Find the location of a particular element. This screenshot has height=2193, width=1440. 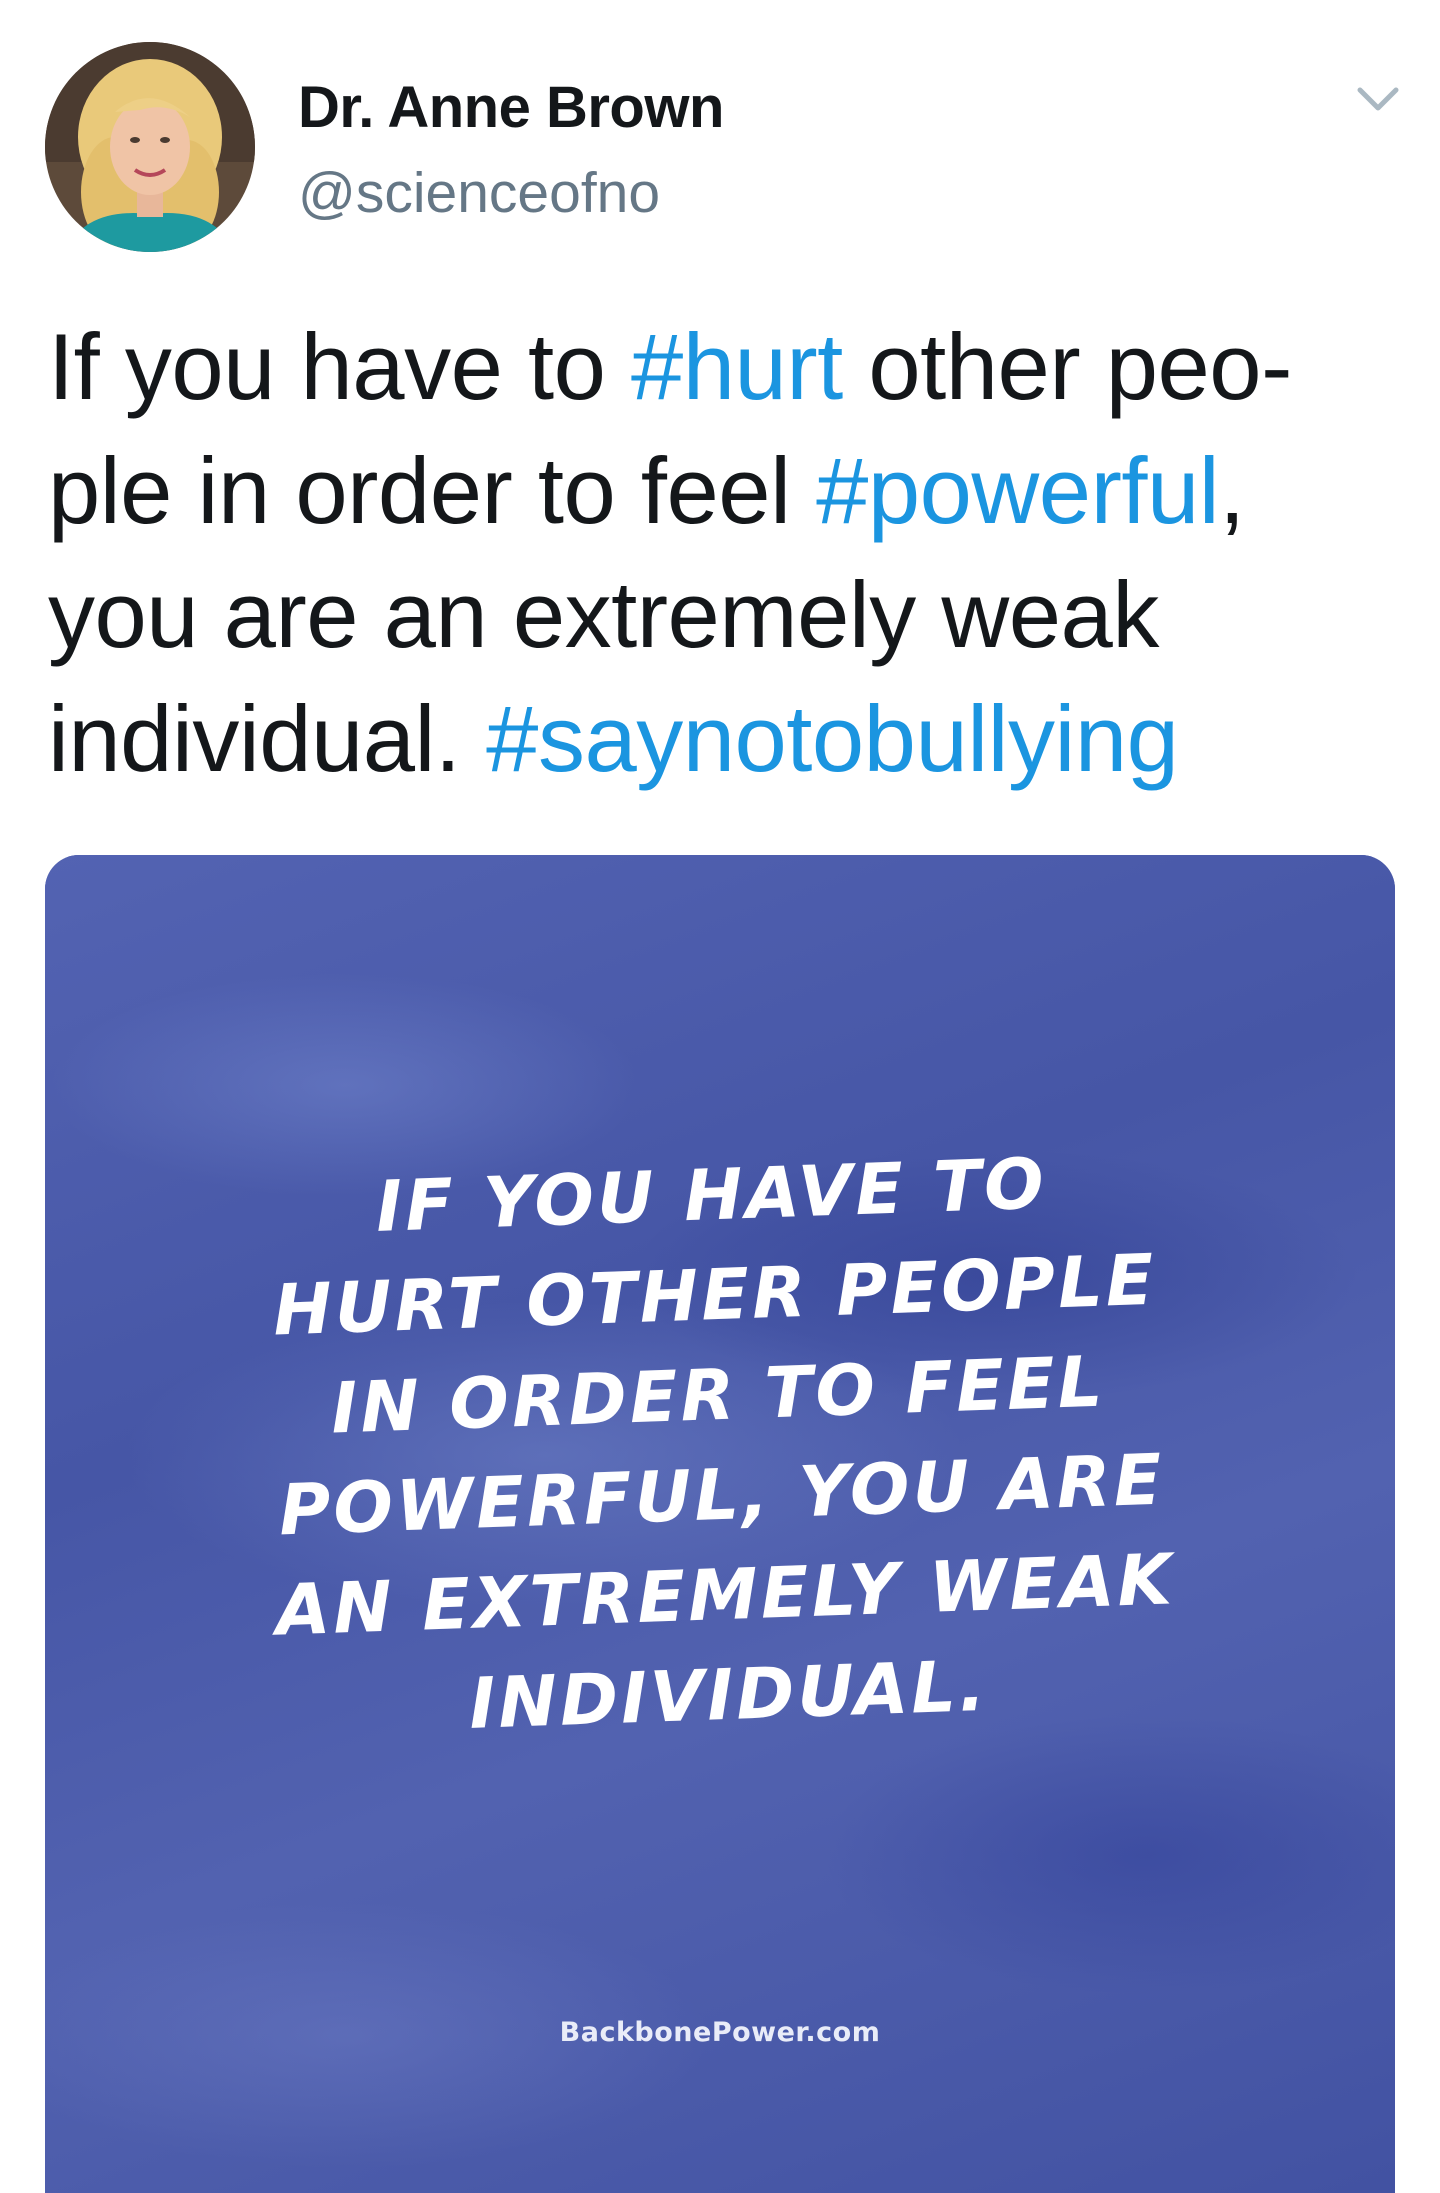

media-watermark: BackbonePower.com is located at coordinates (720, 2032).